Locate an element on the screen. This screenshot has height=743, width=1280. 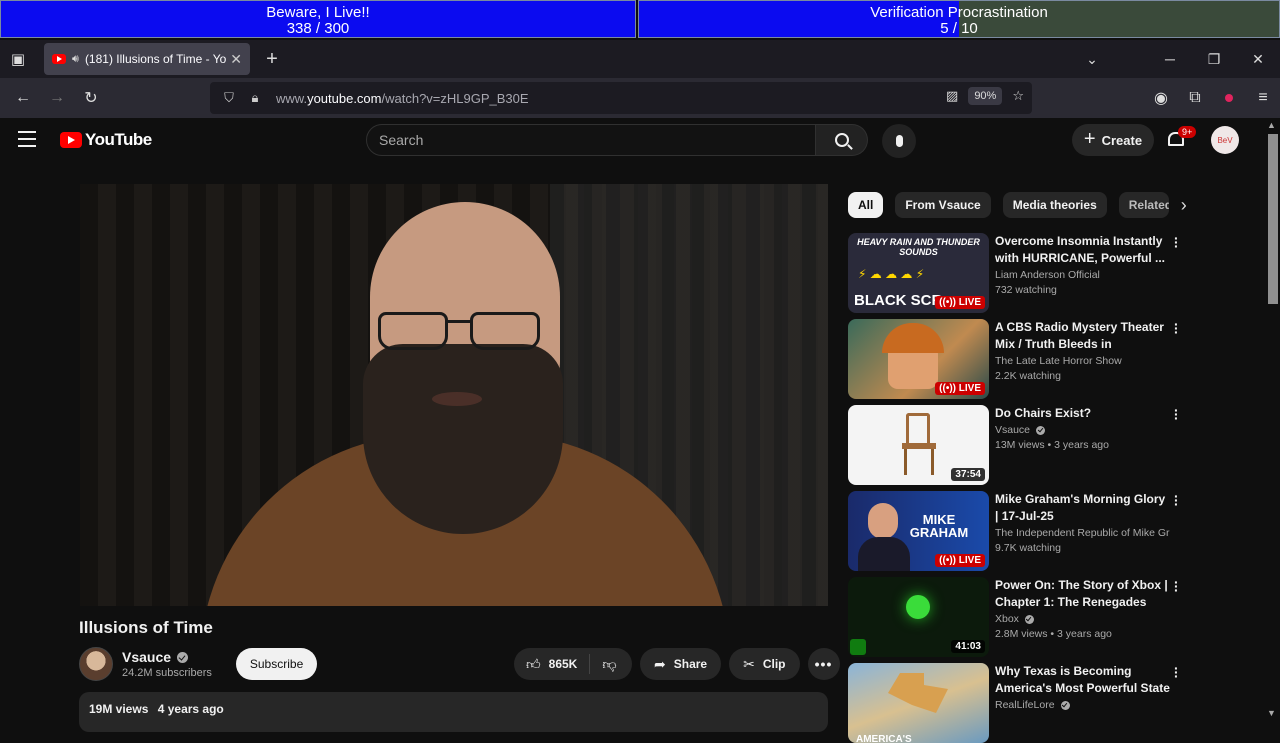
zoom-level: 90% is located at coordinates (985, 96).